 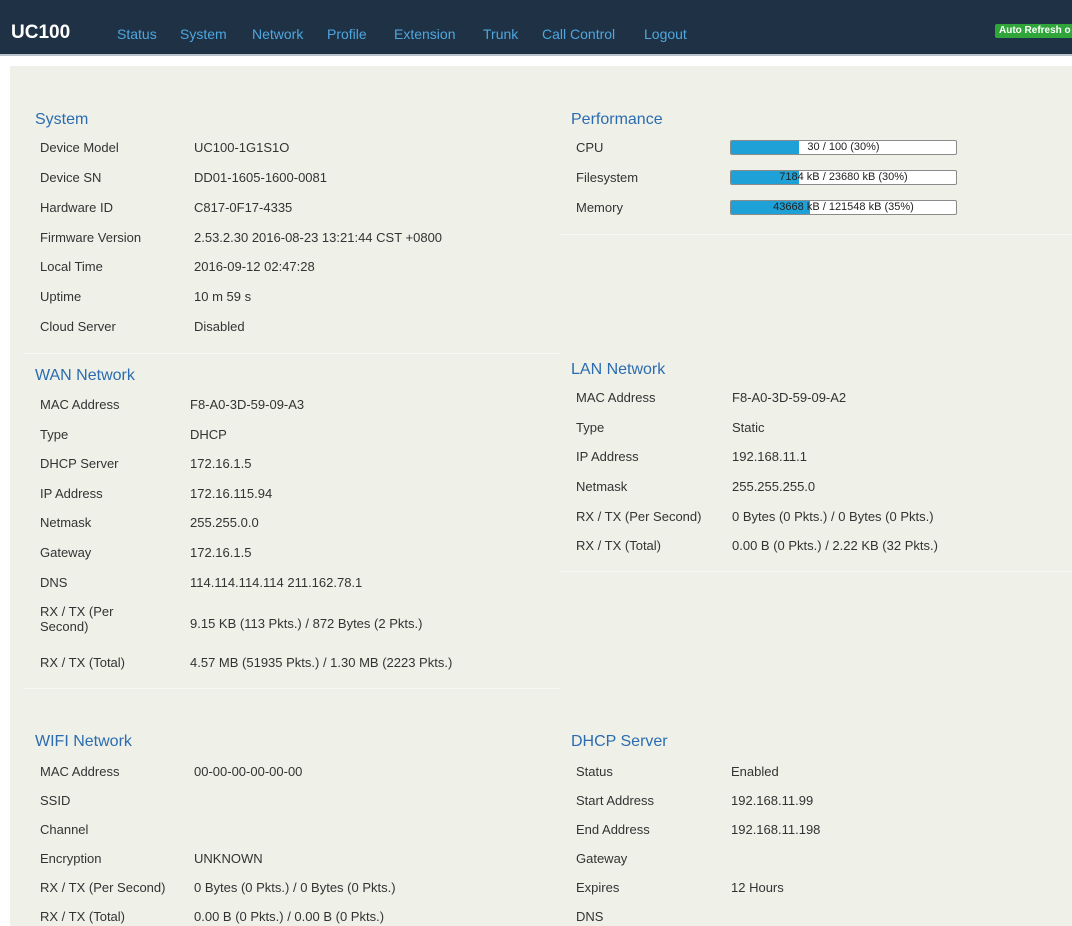 I want to click on dhcp-value: 192.168.11.198, so click(x=776, y=829).